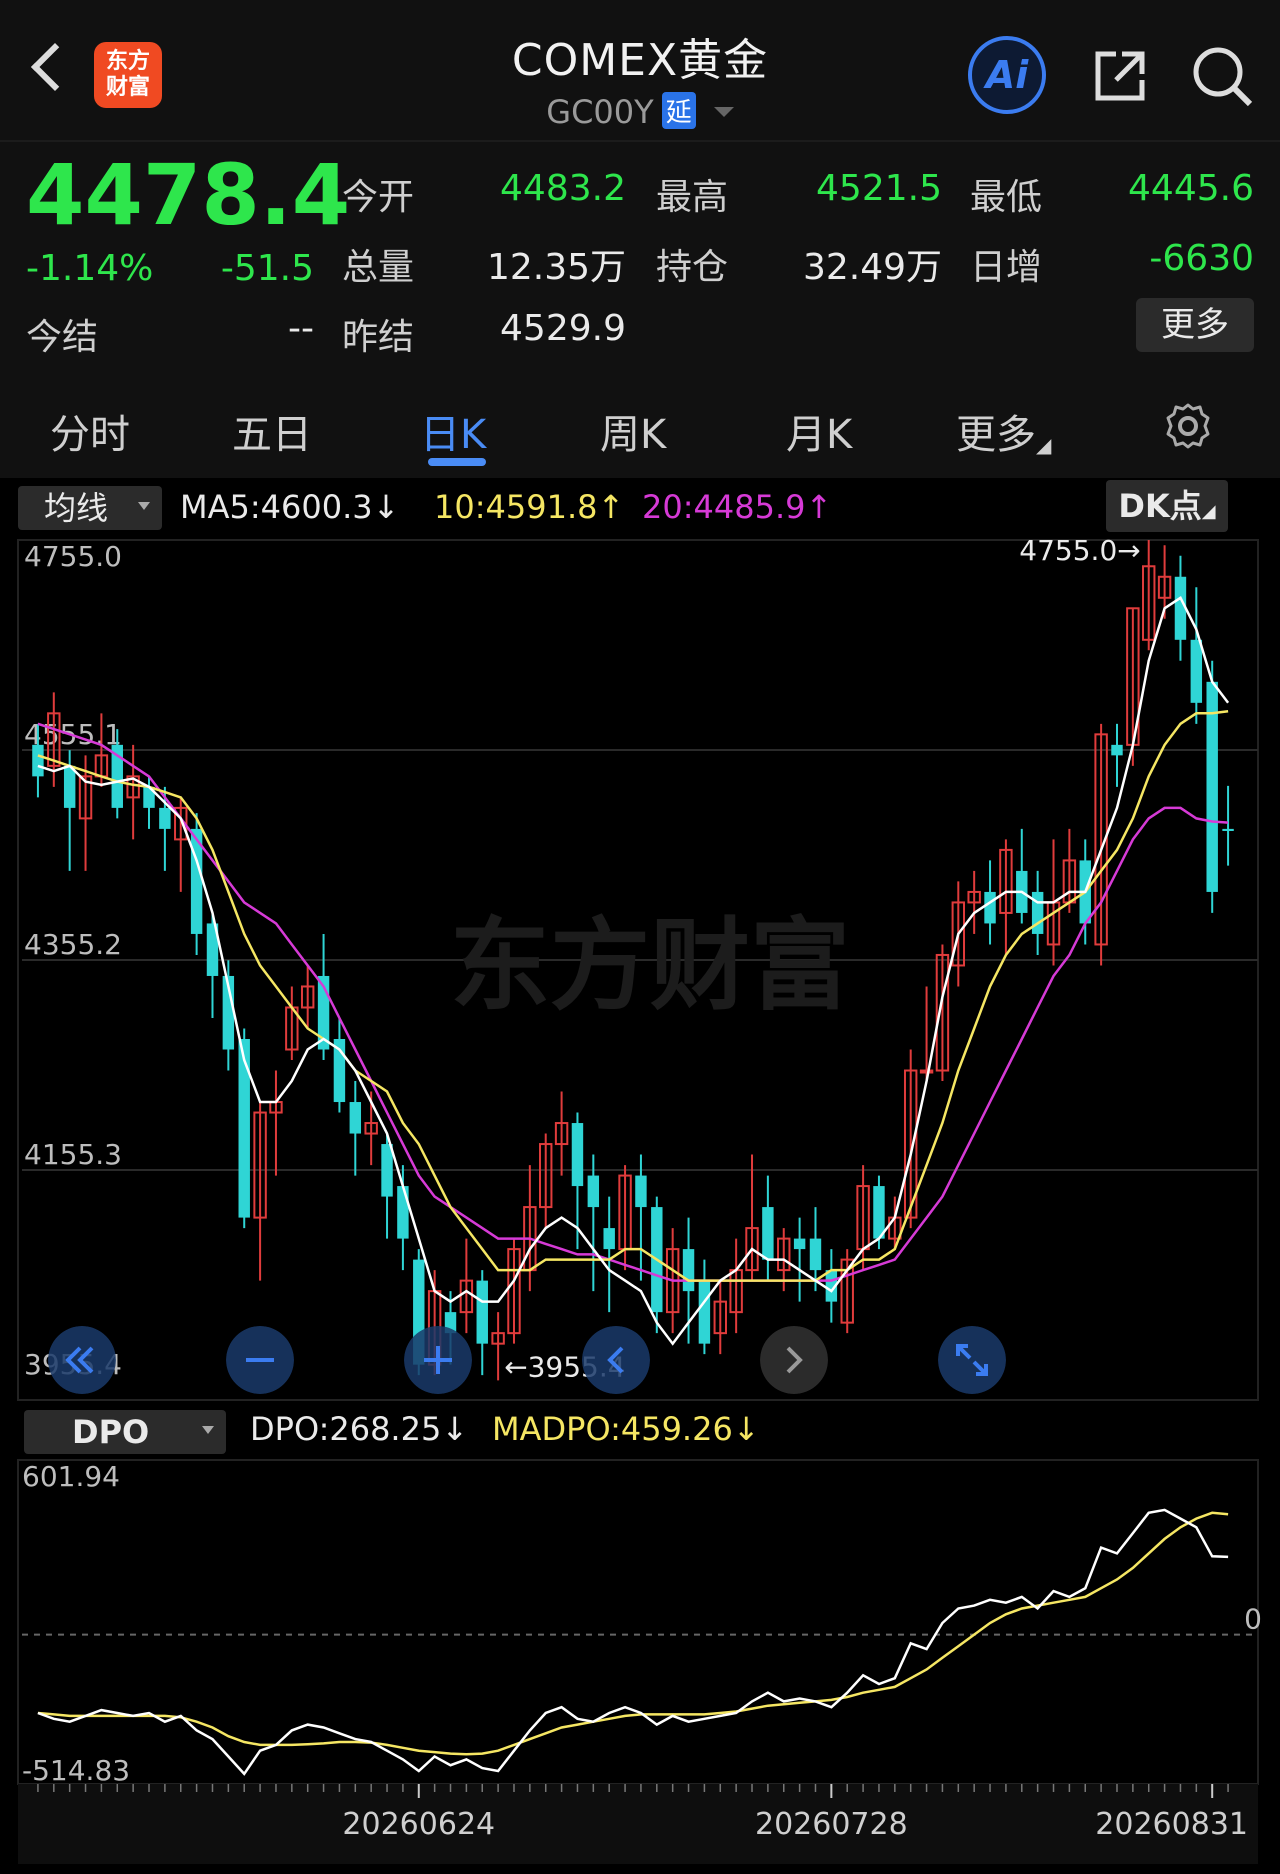  I want to click on x-axis: 20260624 20260728 20260831, so click(638, 1824).